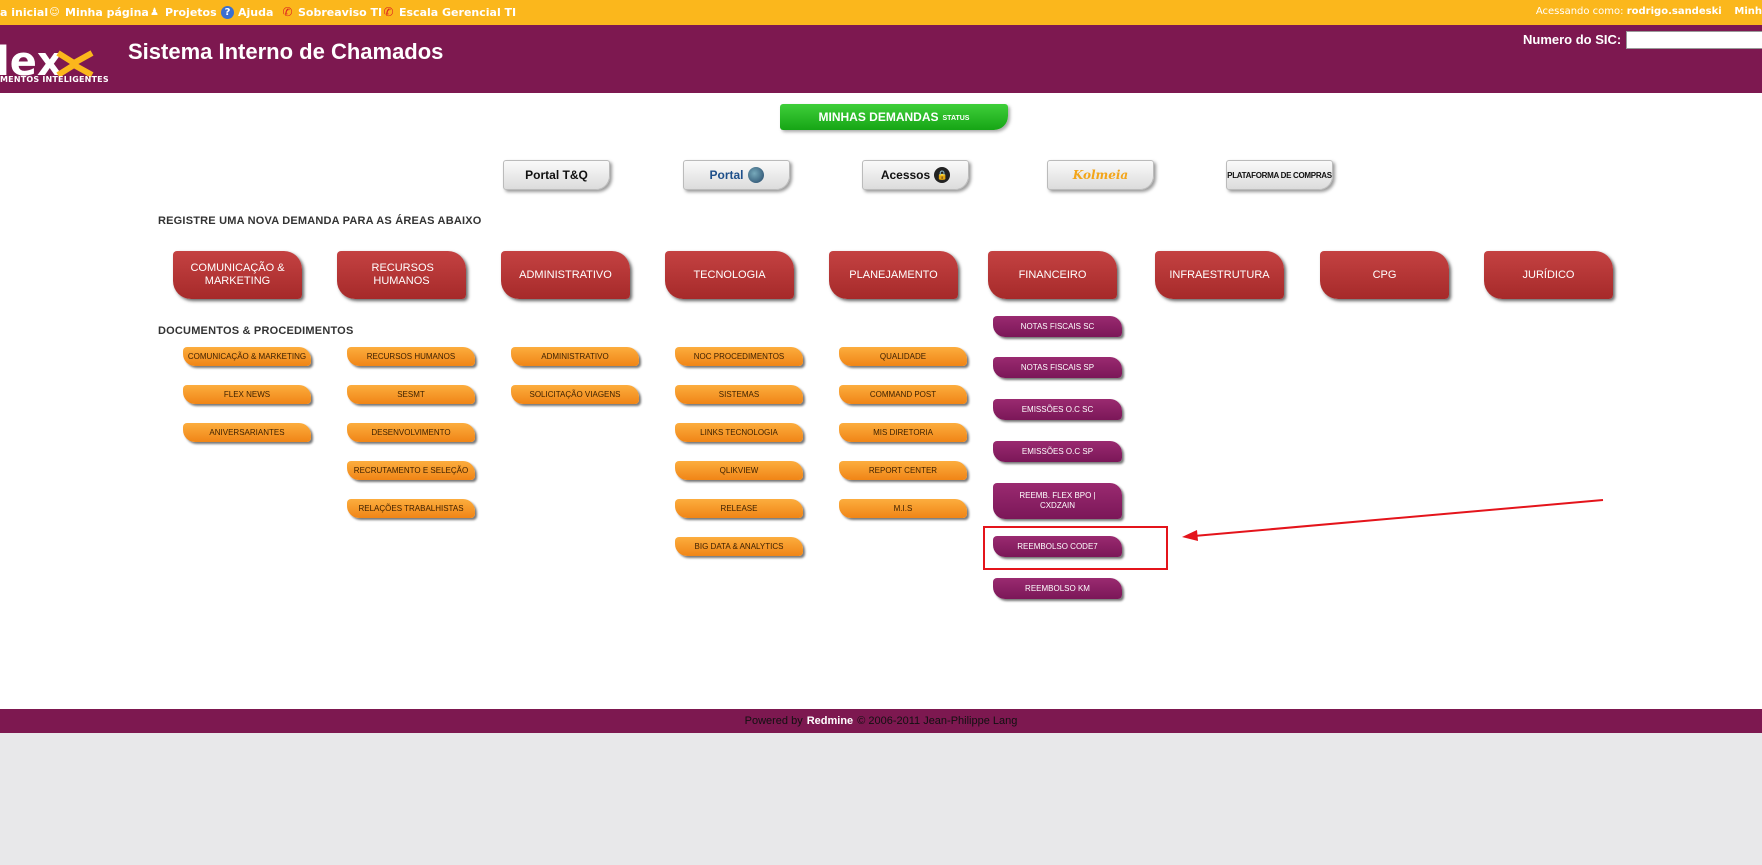 This screenshot has height=865, width=1762. I want to click on sobreaviso-link: ✆ Sobreaviso TI, so click(331, 12).